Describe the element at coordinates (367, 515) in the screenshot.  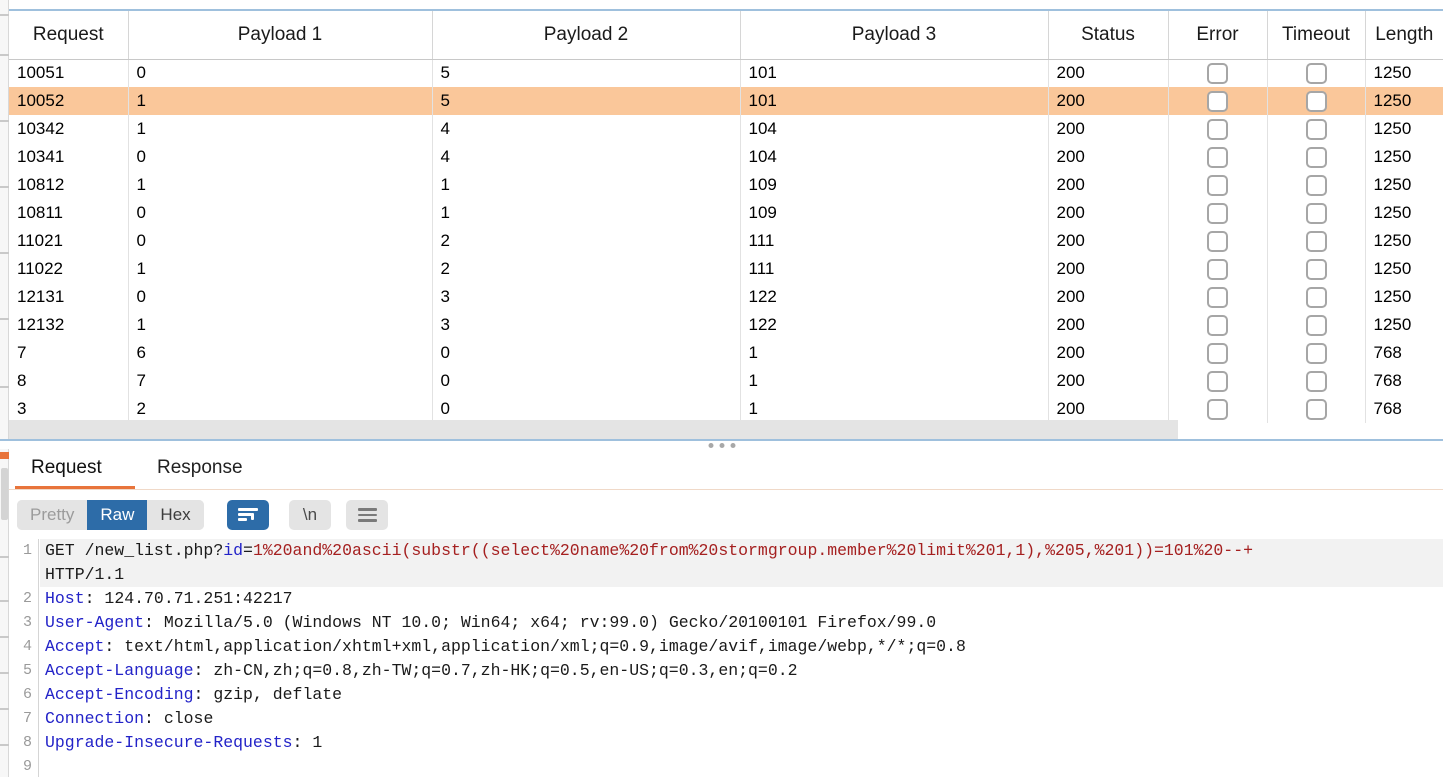
I see `hamburger-menu-icon` at that location.